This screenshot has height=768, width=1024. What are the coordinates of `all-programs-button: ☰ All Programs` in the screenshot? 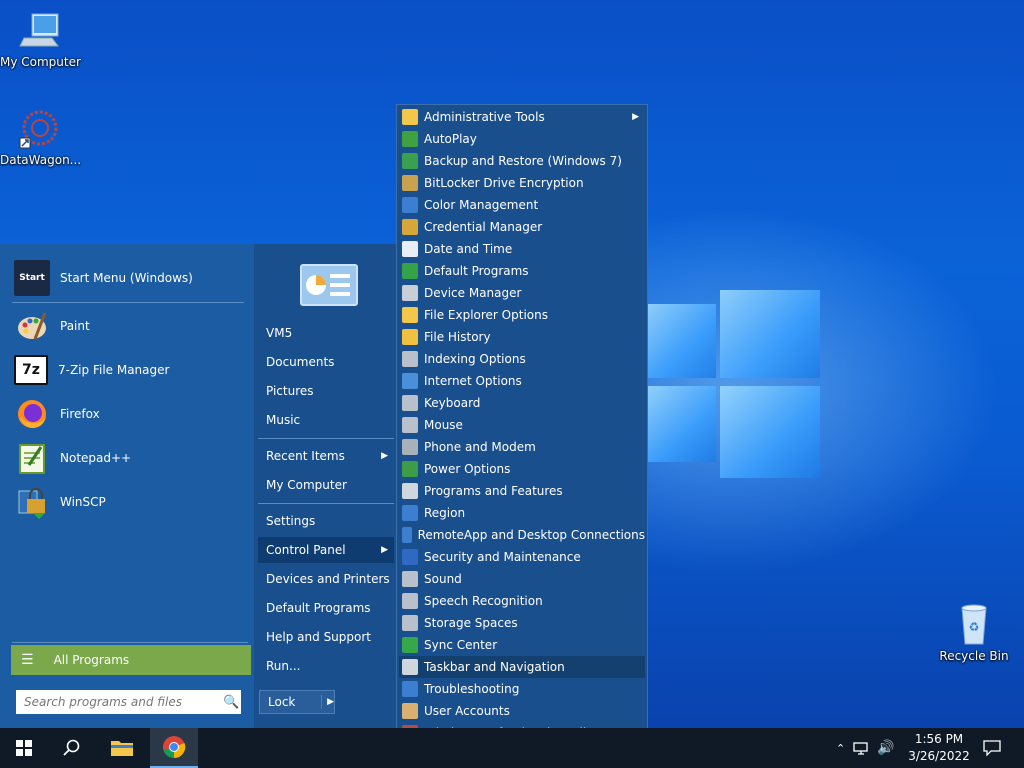 It's located at (131, 660).